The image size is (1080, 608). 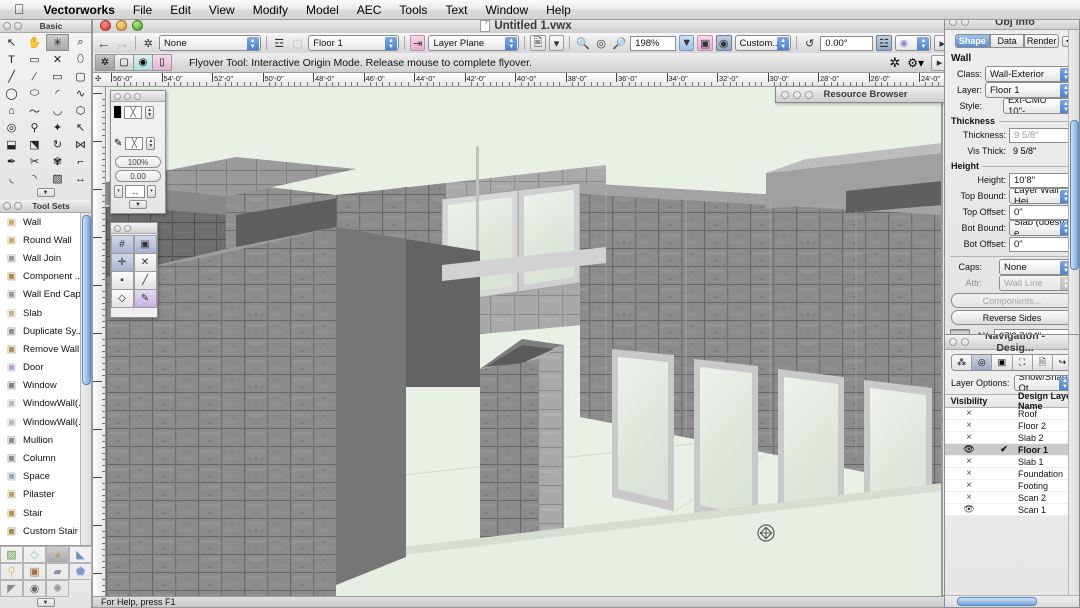 I want to click on layer-active-checkmark: ✔, so click(x=1004, y=449).